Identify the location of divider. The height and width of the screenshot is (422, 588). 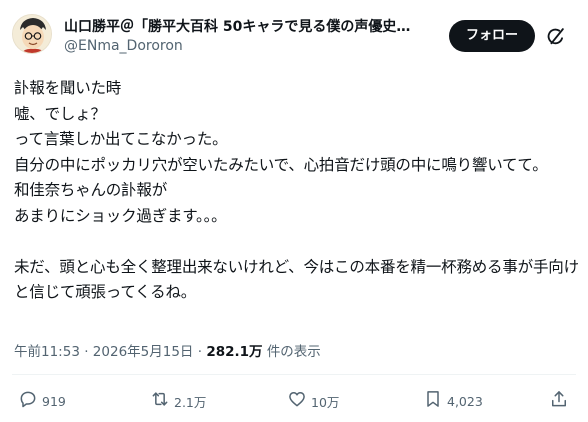
(294, 374).